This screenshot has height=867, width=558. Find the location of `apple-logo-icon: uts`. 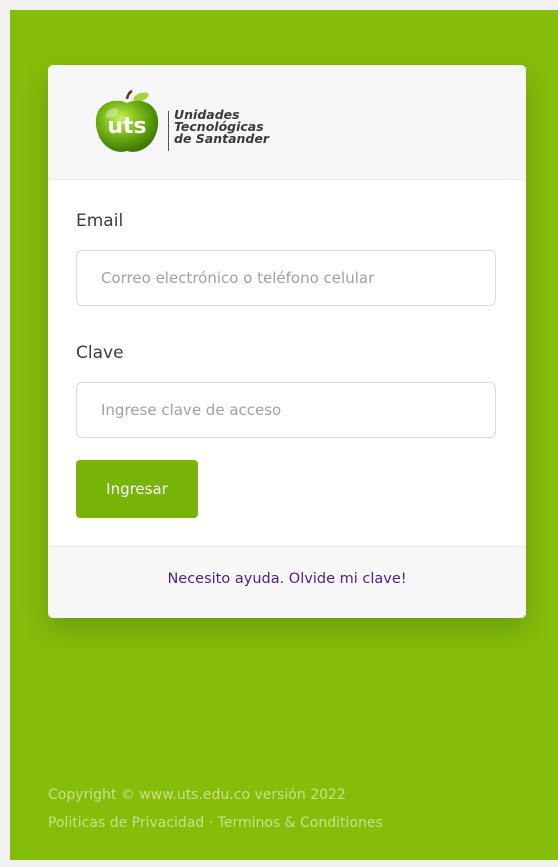

apple-logo-icon: uts is located at coordinates (127, 120).